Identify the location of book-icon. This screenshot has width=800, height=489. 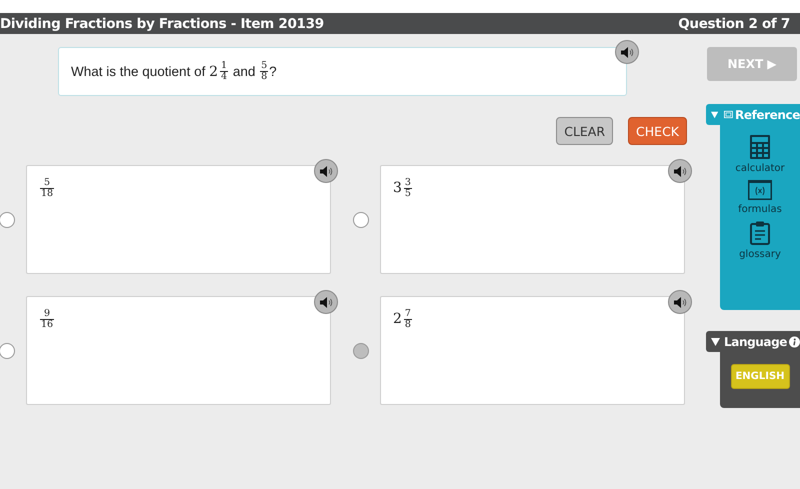
(728, 114).